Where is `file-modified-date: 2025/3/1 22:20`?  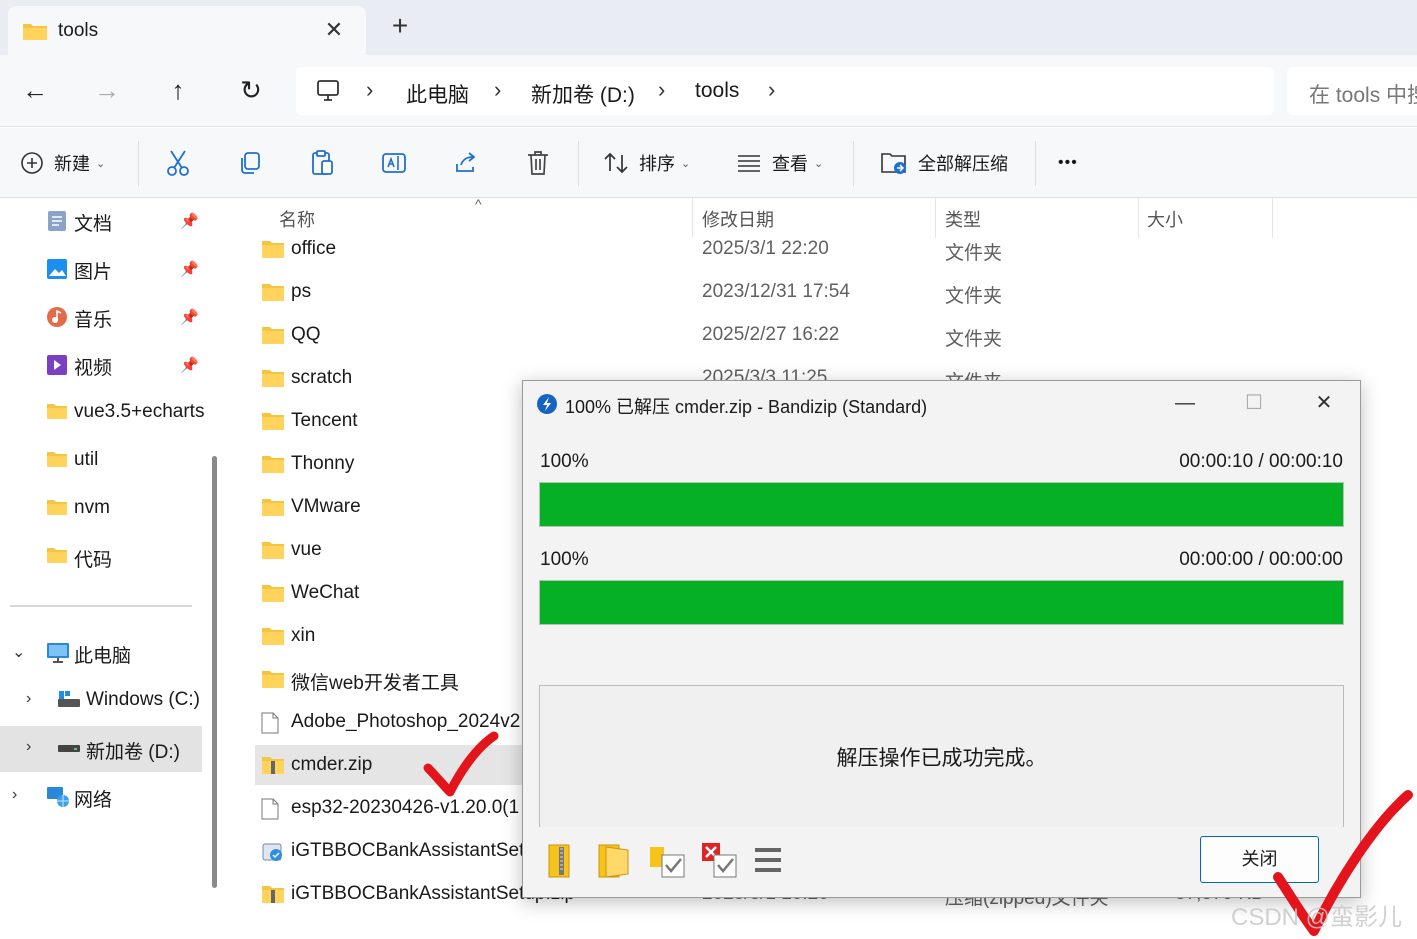
file-modified-date: 2025/3/1 22:20 is located at coordinates (765, 248).